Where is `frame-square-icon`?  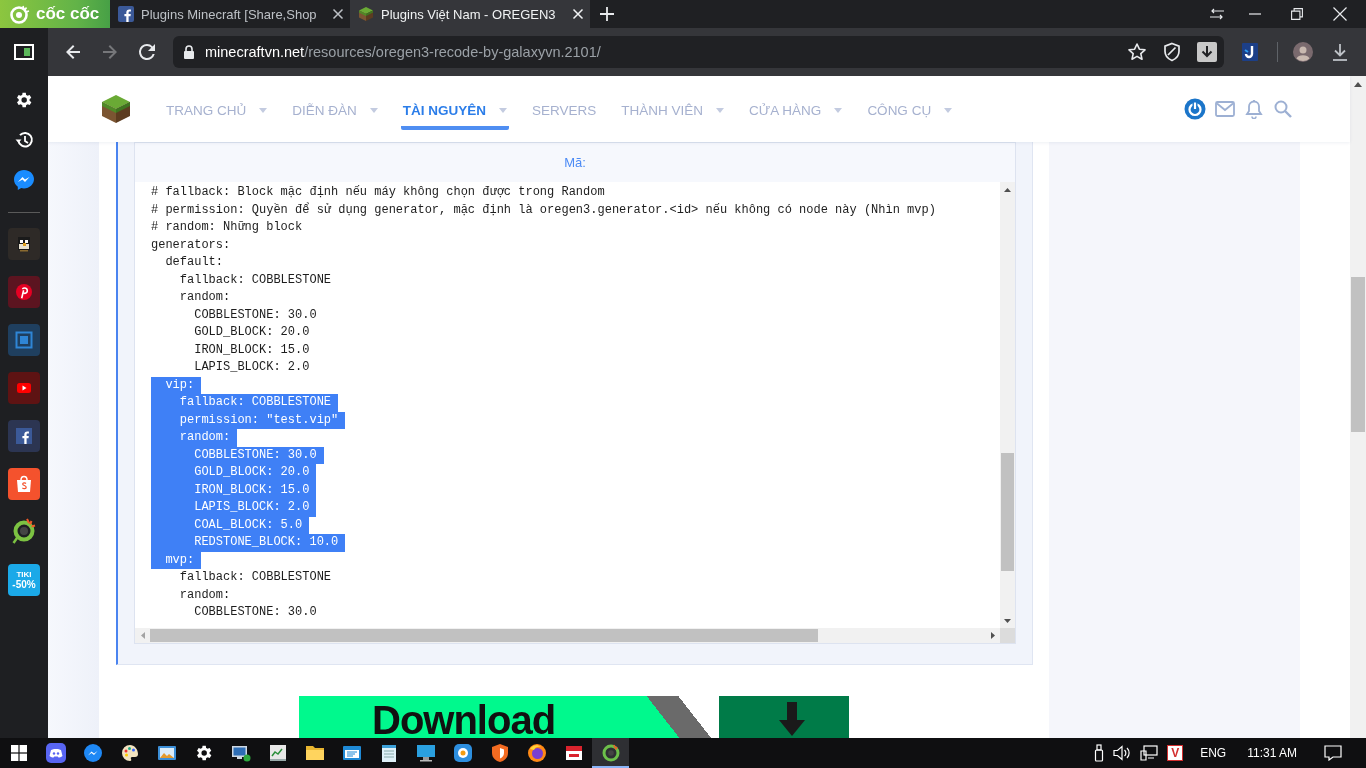
frame-square-icon is located at coordinates (24, 340).